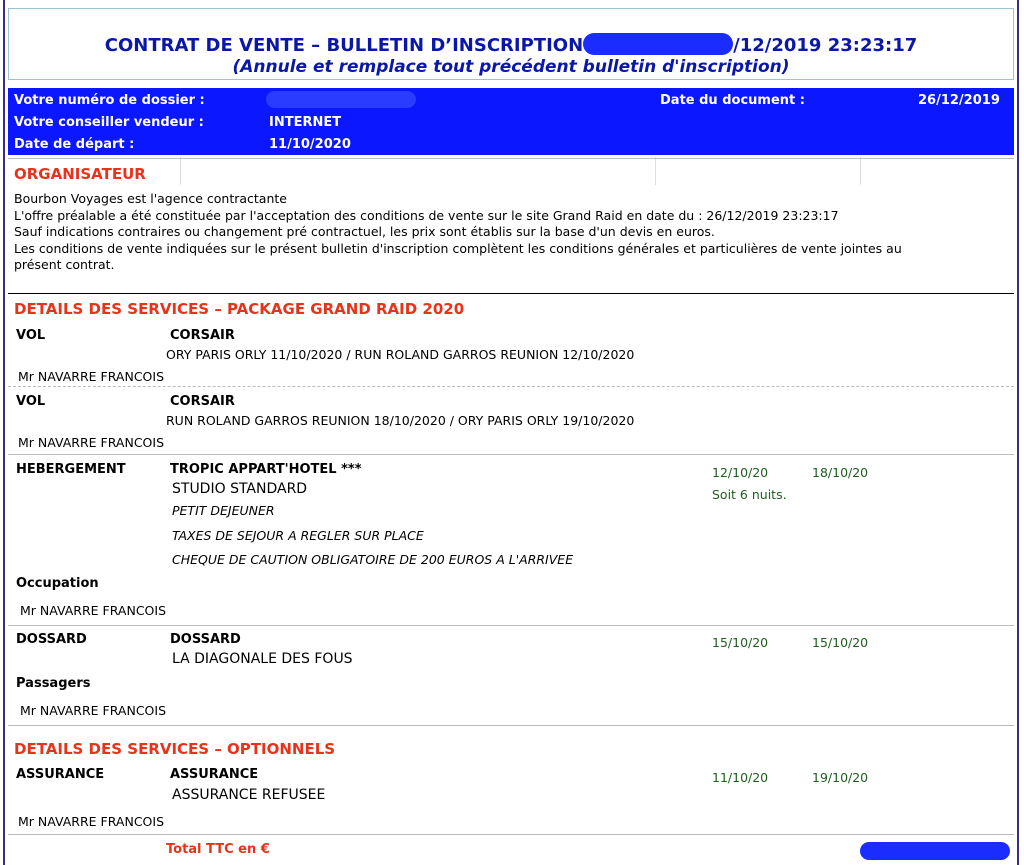 This screenshot has height=865, width=1024. I want to click on depart-date: 11/10/2020, so click(310, 144).